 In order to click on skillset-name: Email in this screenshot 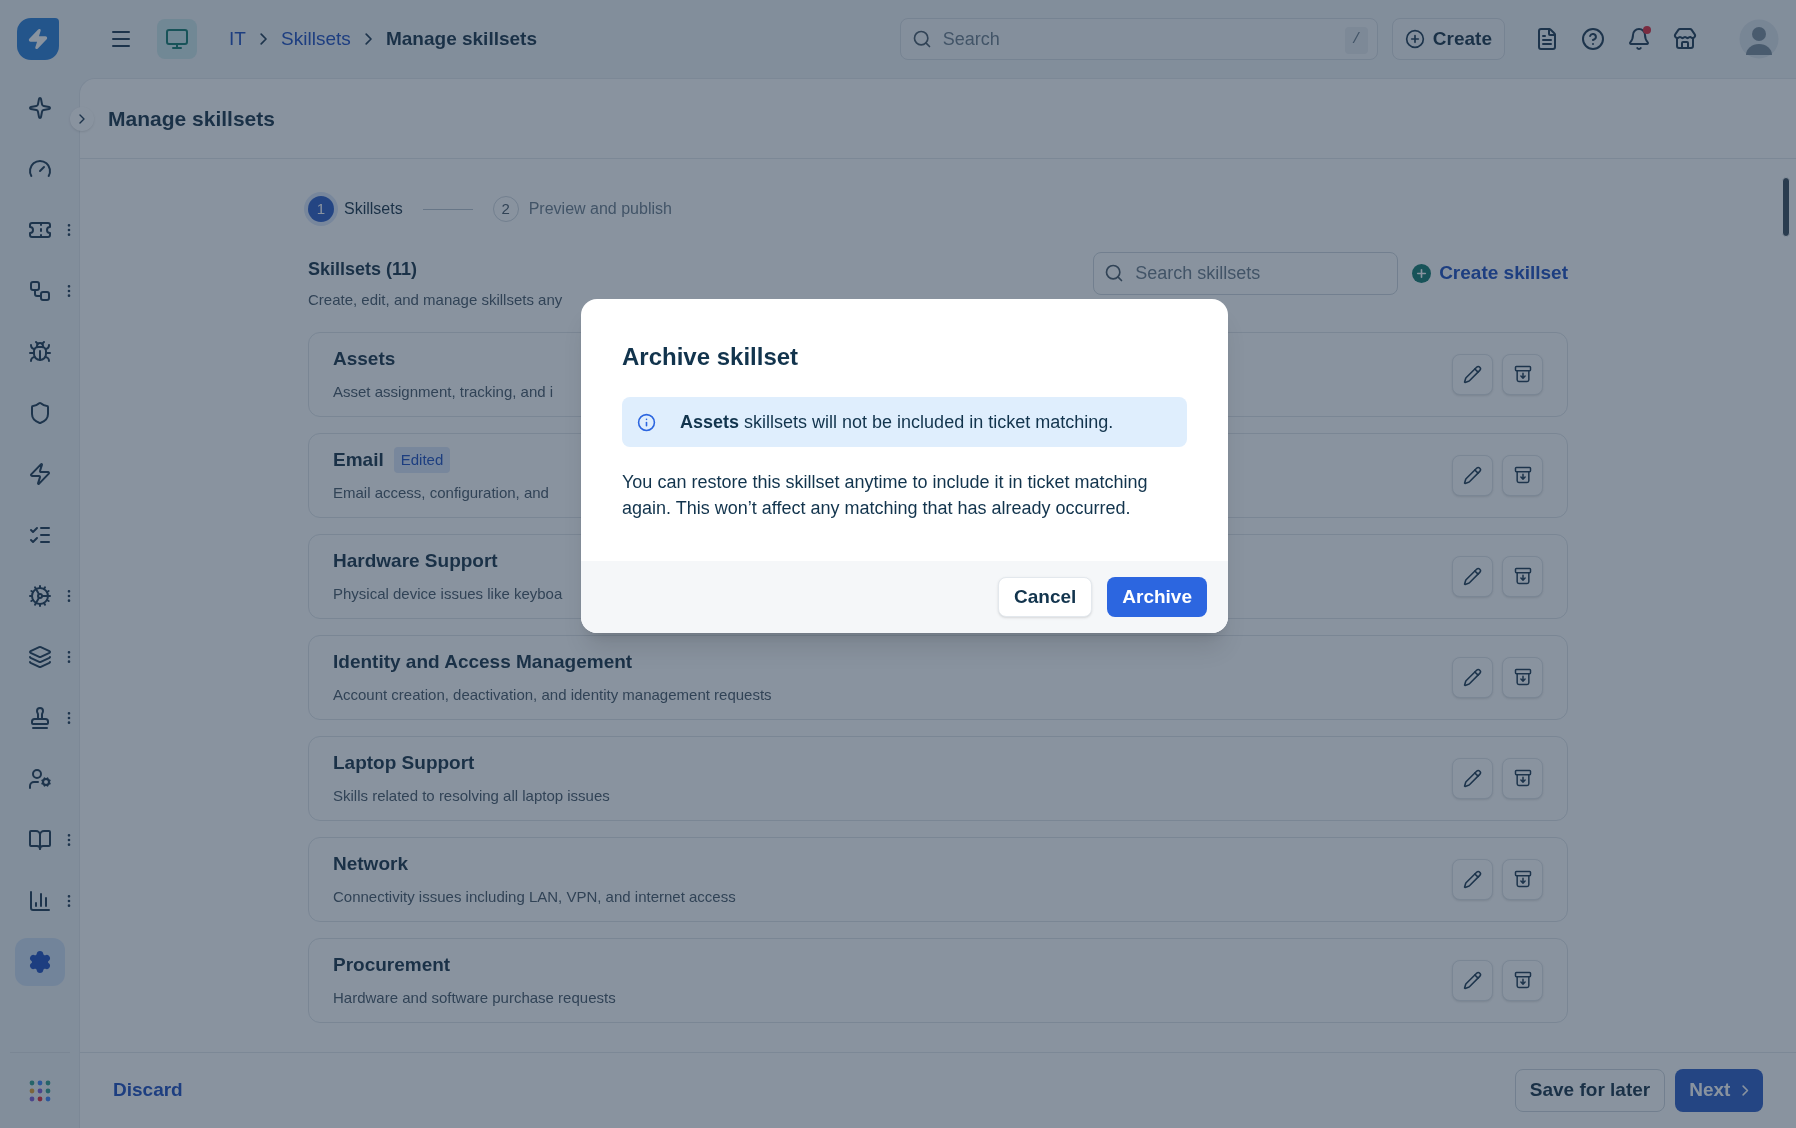, I will do `click(358, 459)`.